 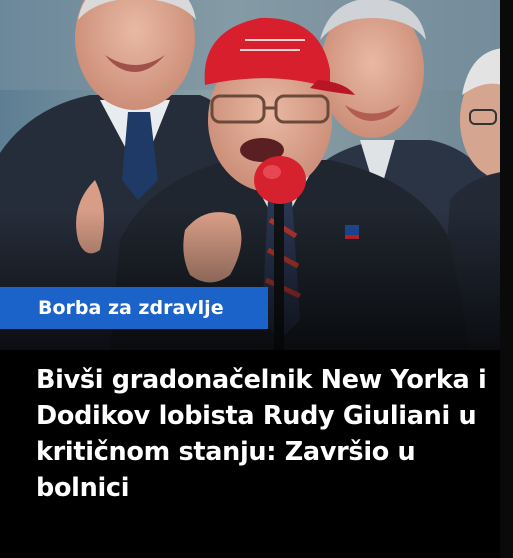 I want to click on category-label: Borba za zdravlje, so click(x=131, y=308).